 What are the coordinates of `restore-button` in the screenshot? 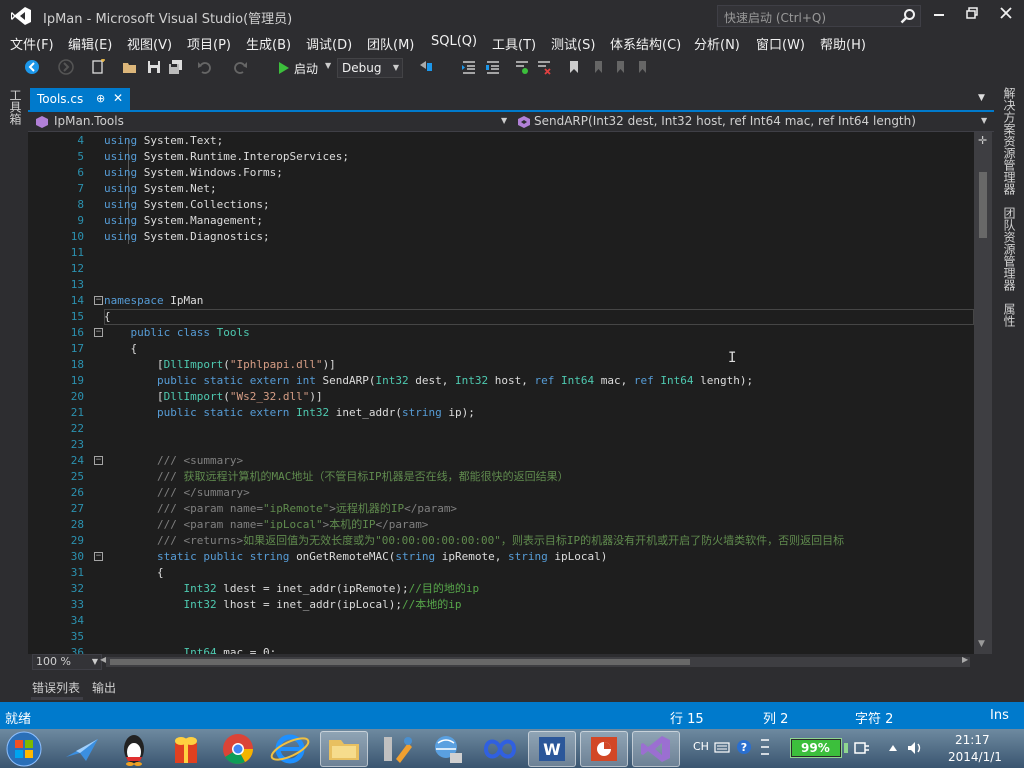 It's located at (972, 15).